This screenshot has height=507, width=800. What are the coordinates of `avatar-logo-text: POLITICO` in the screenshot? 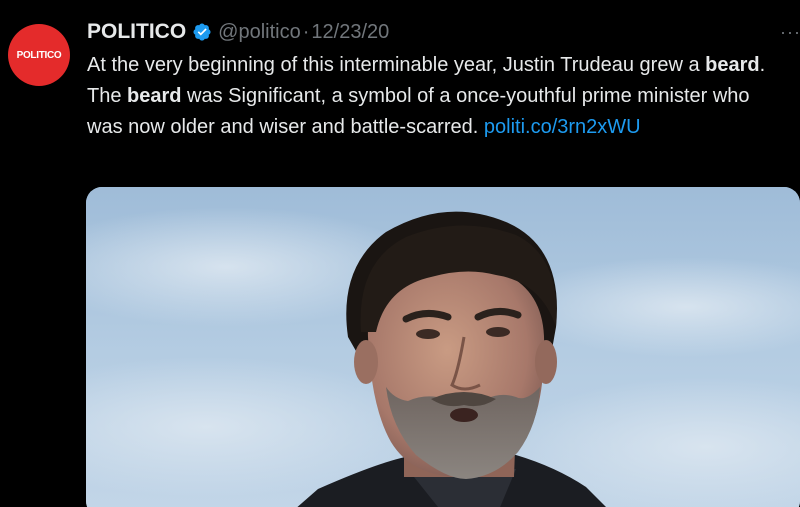 It's located at (39, 55).